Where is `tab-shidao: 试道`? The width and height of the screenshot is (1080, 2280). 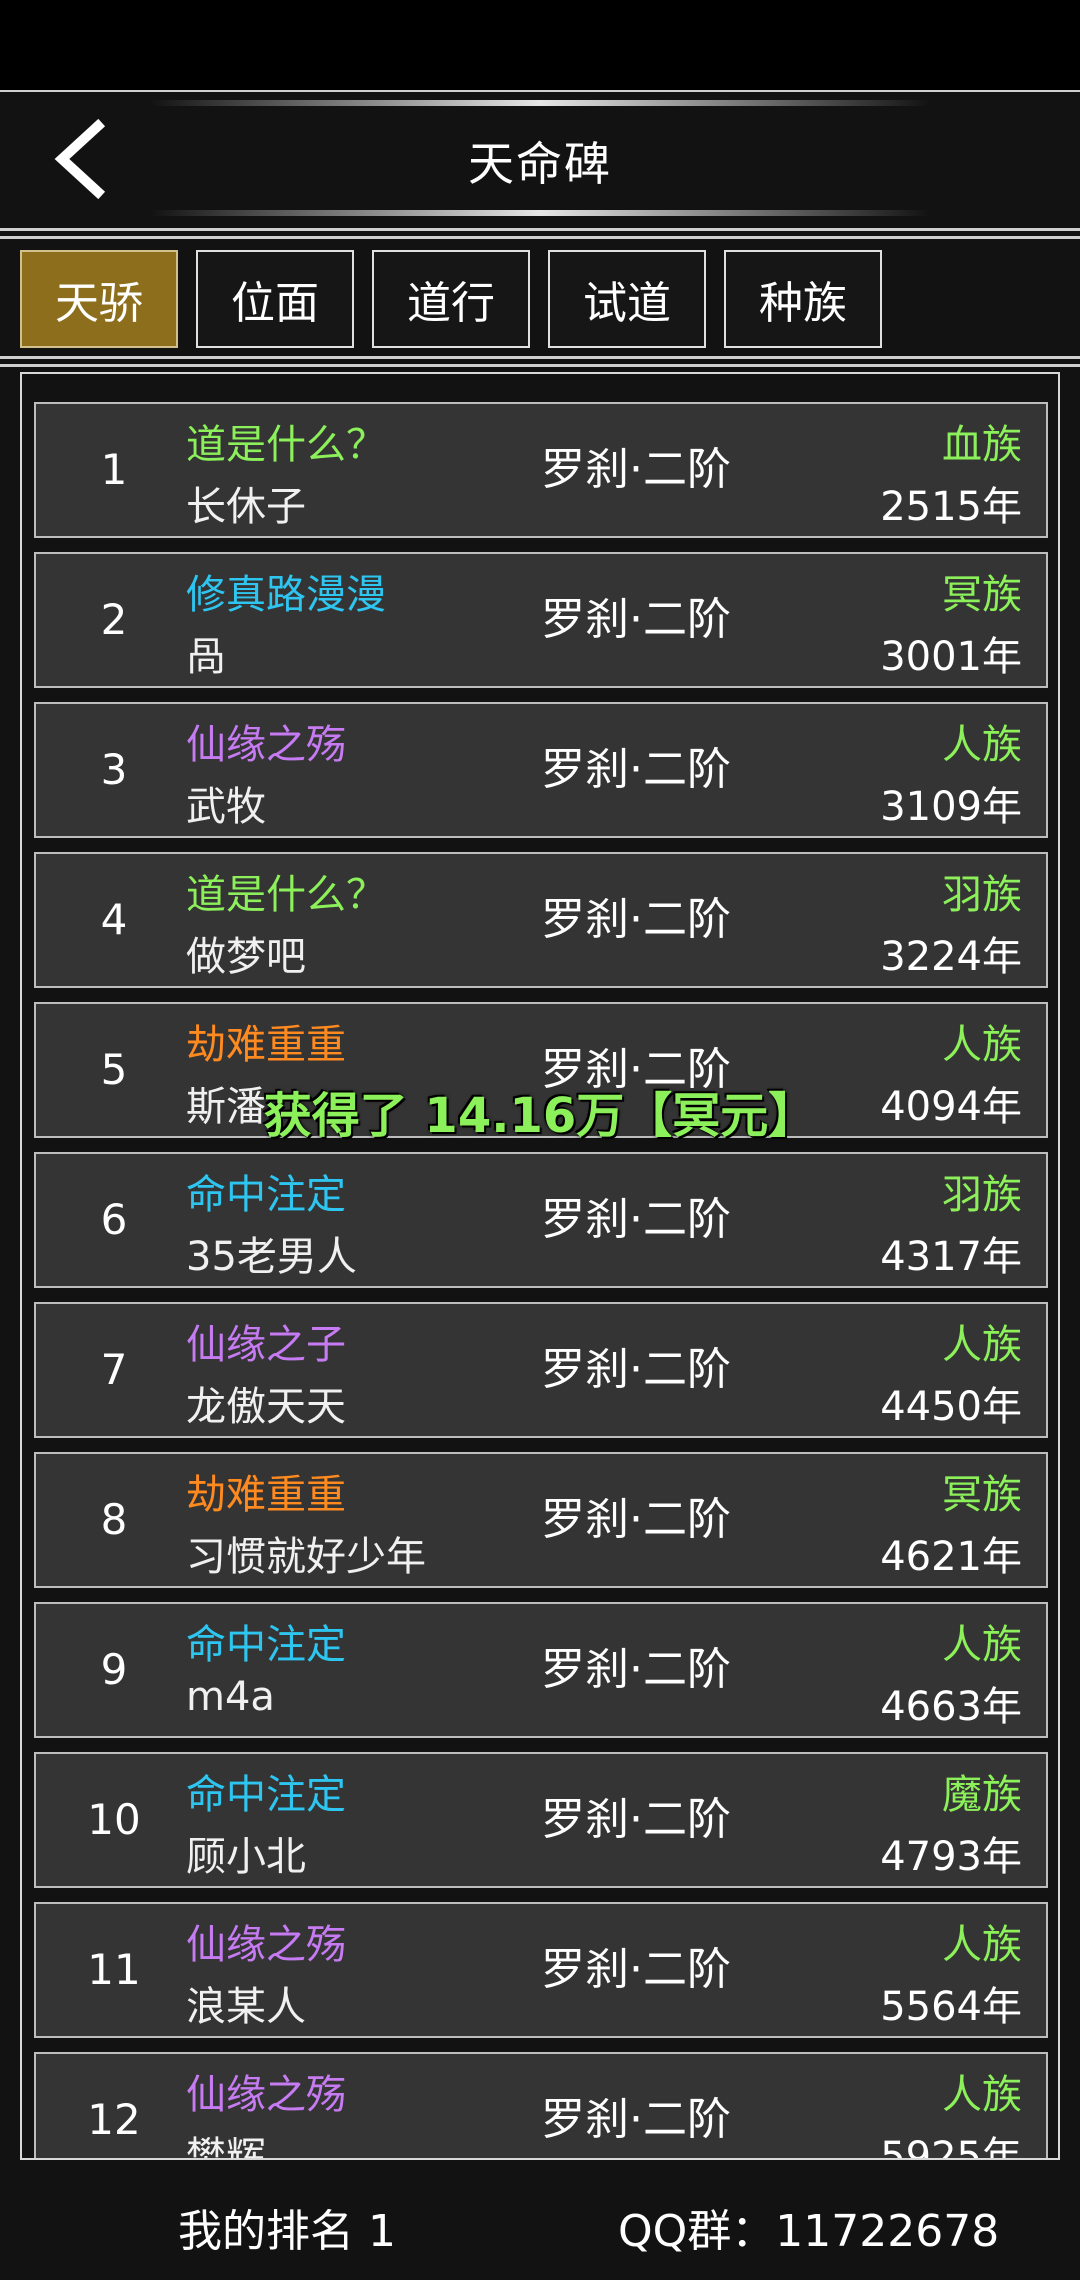 tab-shidao: 试道 is located at coordinates (627, 299).